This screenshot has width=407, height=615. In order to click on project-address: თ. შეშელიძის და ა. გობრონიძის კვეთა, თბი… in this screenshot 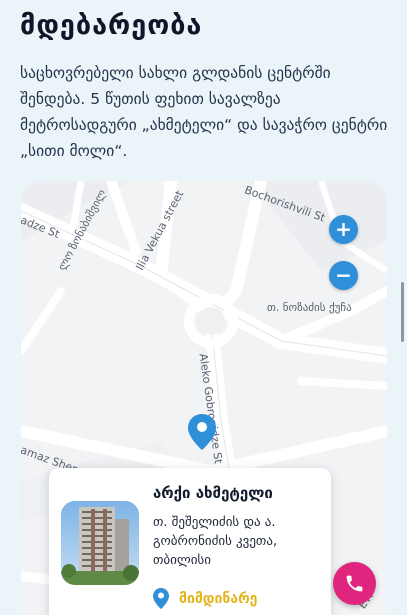, I will do `click(215, 541)`.